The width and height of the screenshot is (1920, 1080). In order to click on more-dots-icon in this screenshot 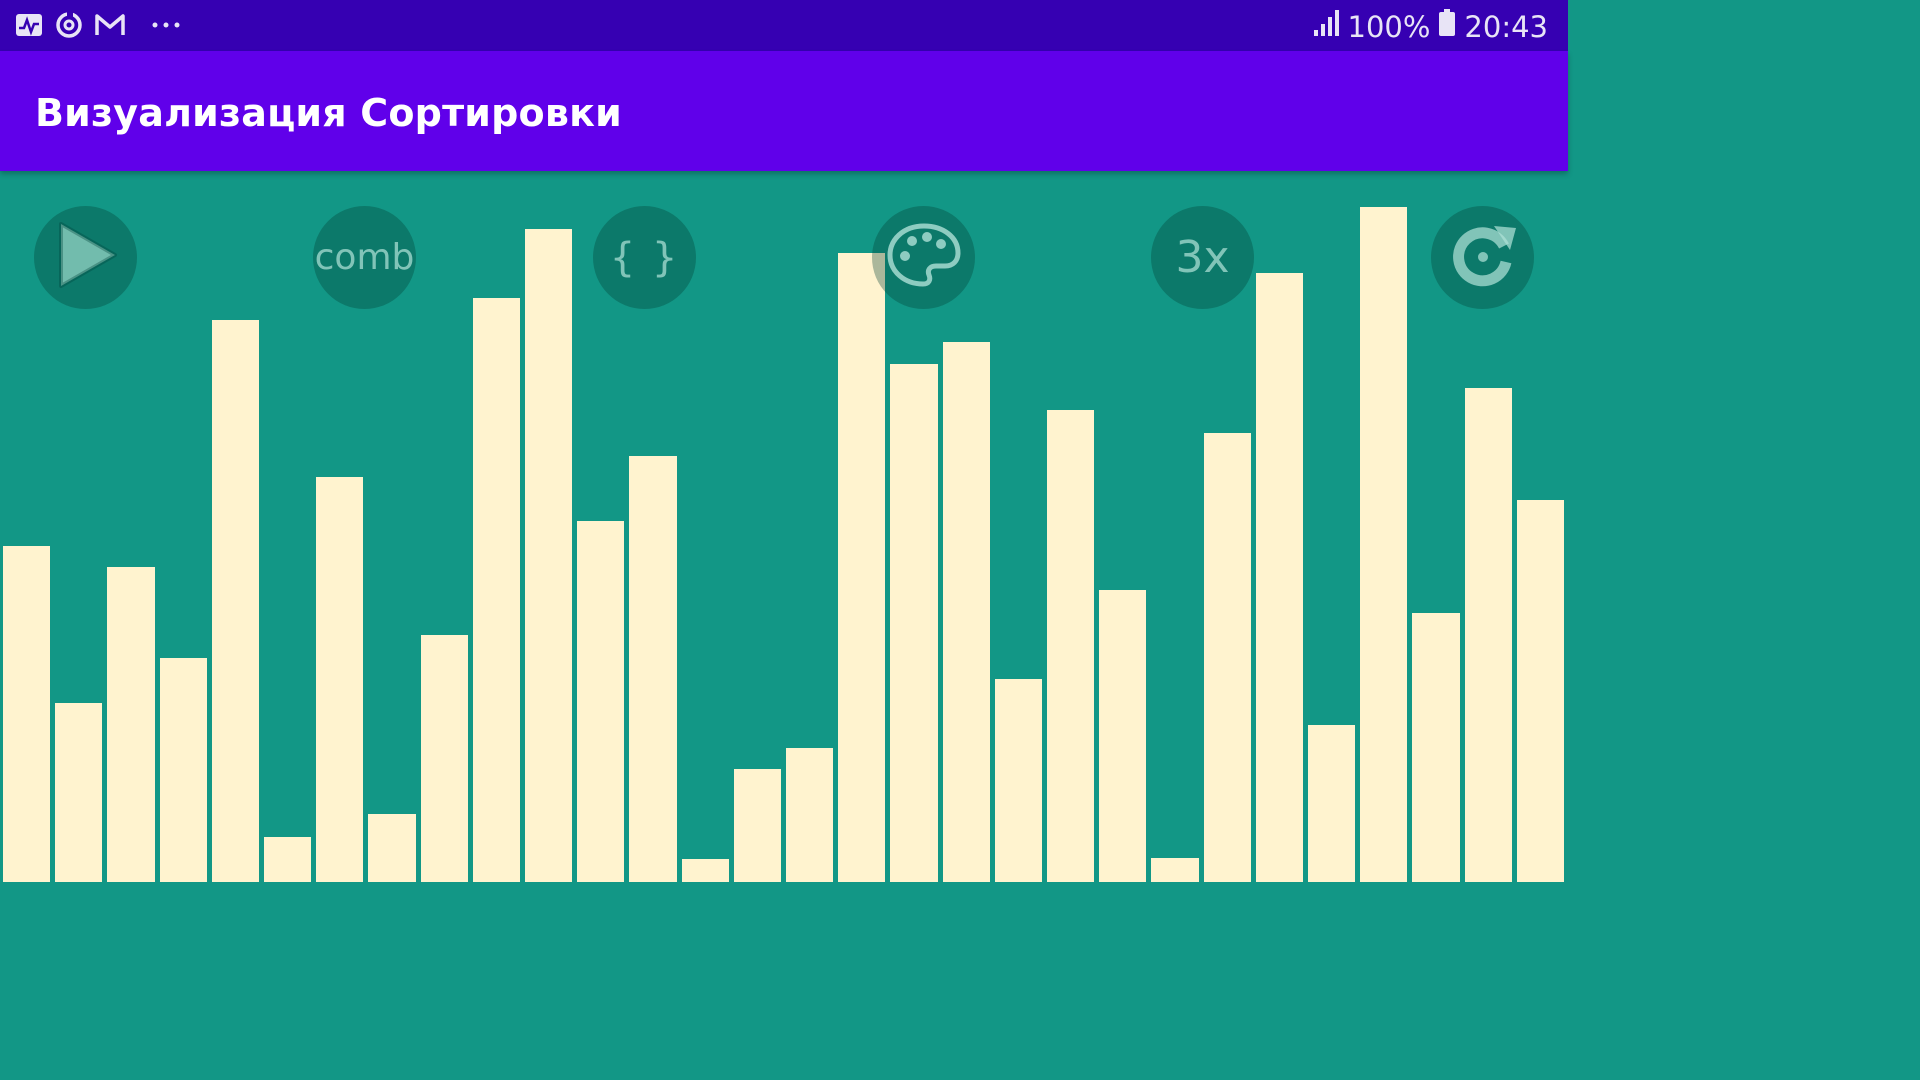, I will do `click(167, 27)`.